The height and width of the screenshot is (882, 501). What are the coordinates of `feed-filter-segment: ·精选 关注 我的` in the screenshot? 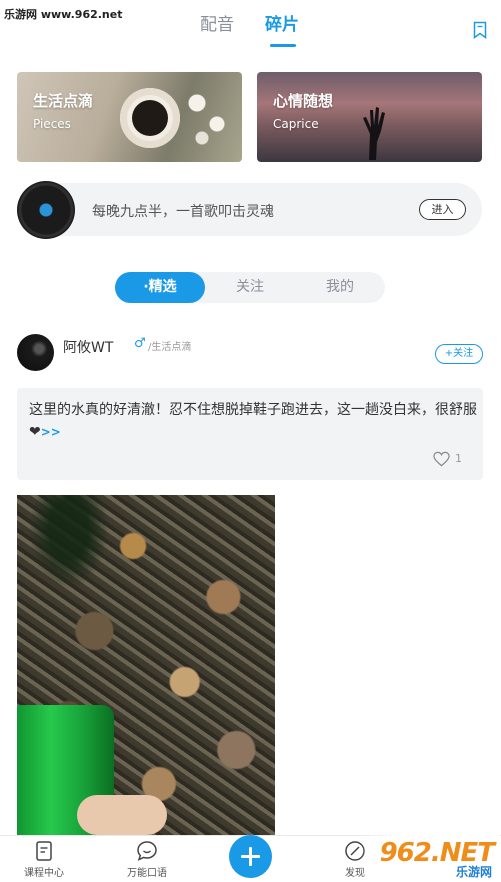 It's located at (250, 287).